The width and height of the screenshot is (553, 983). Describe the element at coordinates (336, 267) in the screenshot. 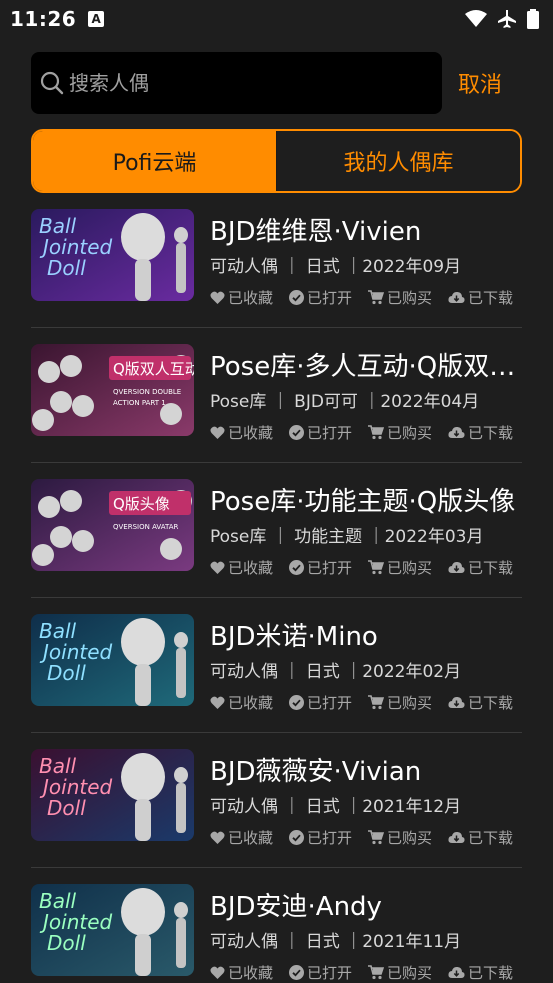

I see `item-meta: 可动人偶 ｜ 日式 ｜2022年09月` at that location.